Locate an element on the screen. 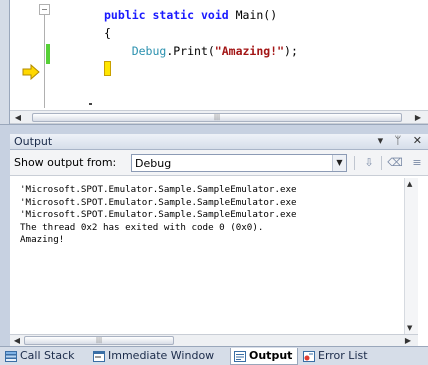 This screenshot has height=365, width=428. tab-label: Output is located at coordinates (271, 355).